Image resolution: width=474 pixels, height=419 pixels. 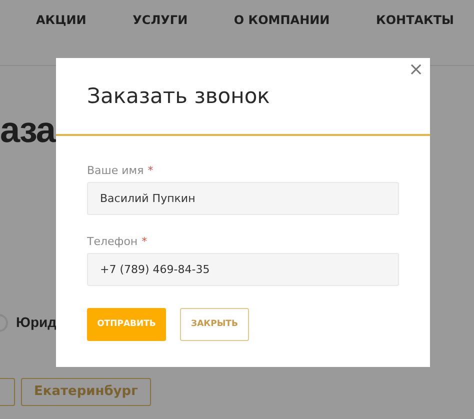 I want to click on field-label: Телефон, so click(x=112, y=242).